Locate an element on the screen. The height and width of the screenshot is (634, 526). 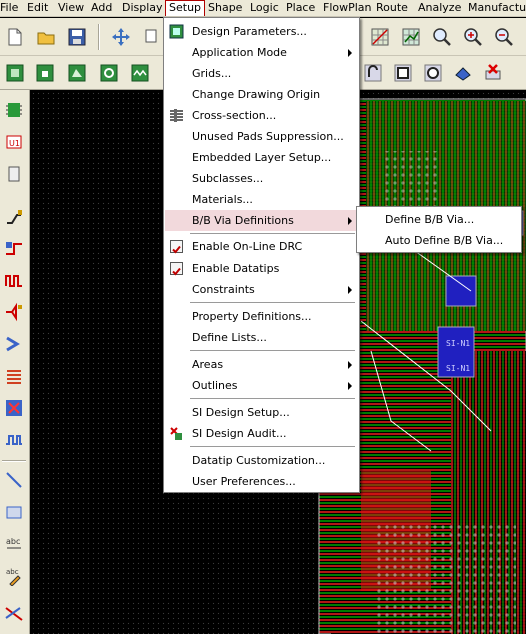
add-line-button is located at coordinates (14, 480).